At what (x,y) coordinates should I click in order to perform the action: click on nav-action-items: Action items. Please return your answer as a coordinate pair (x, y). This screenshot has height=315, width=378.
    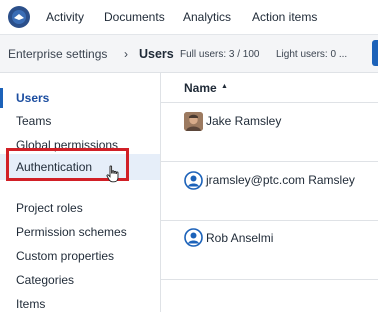
    Looking at the image, I should click on (284, 17).